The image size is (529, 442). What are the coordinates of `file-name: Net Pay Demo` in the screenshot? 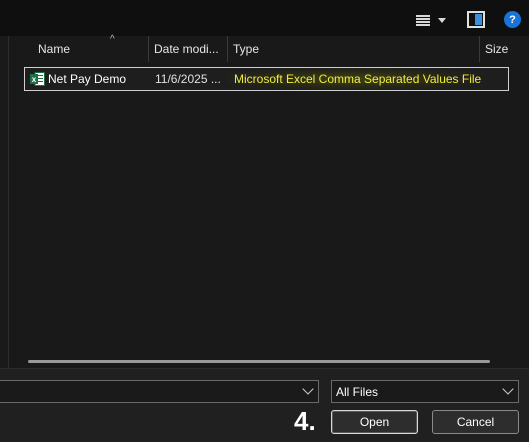 It's located at (87, 79).